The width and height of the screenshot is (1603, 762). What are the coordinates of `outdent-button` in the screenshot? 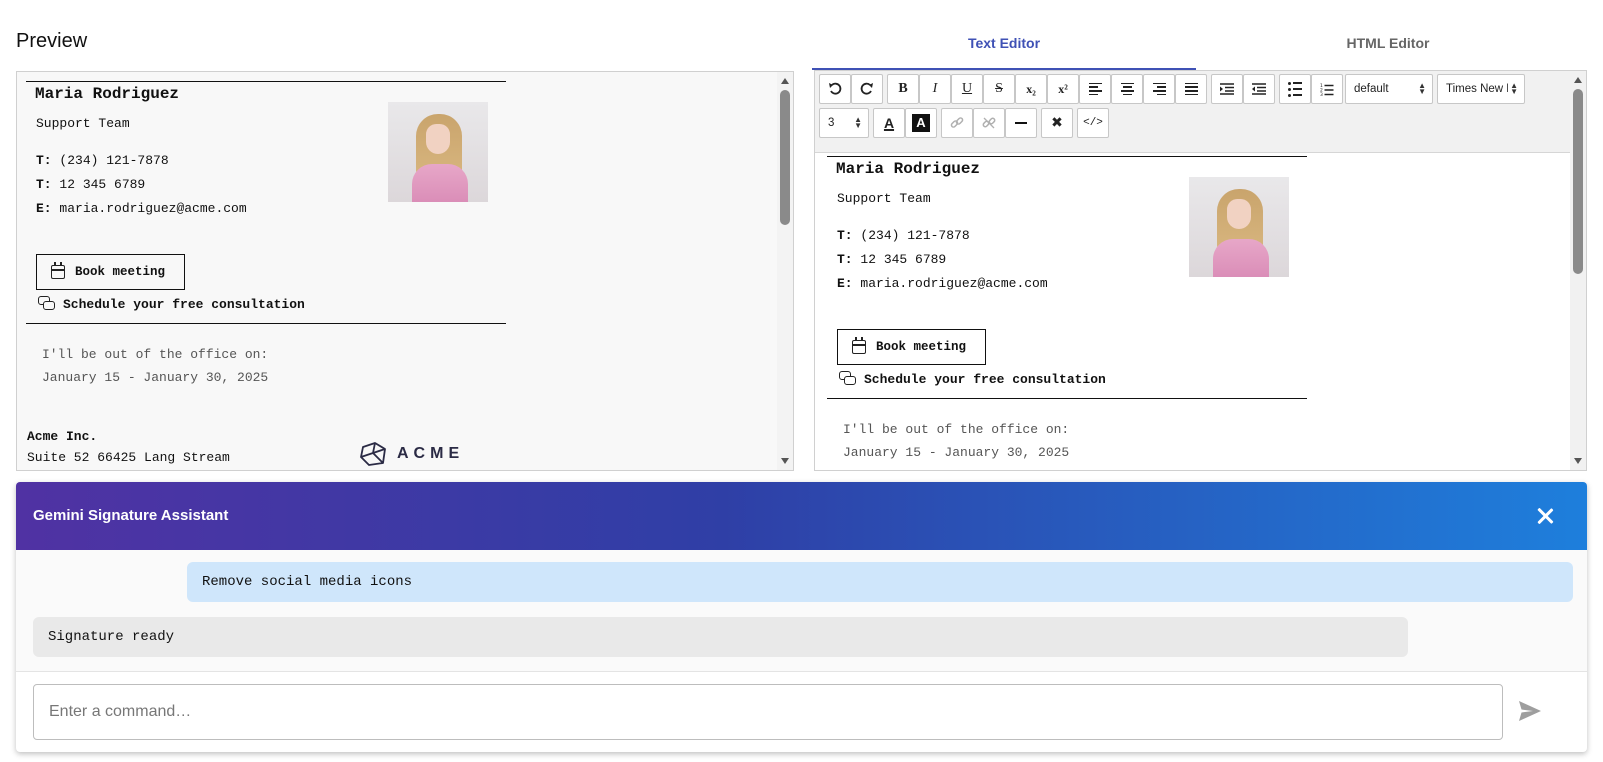 It's located at (1259, 89).